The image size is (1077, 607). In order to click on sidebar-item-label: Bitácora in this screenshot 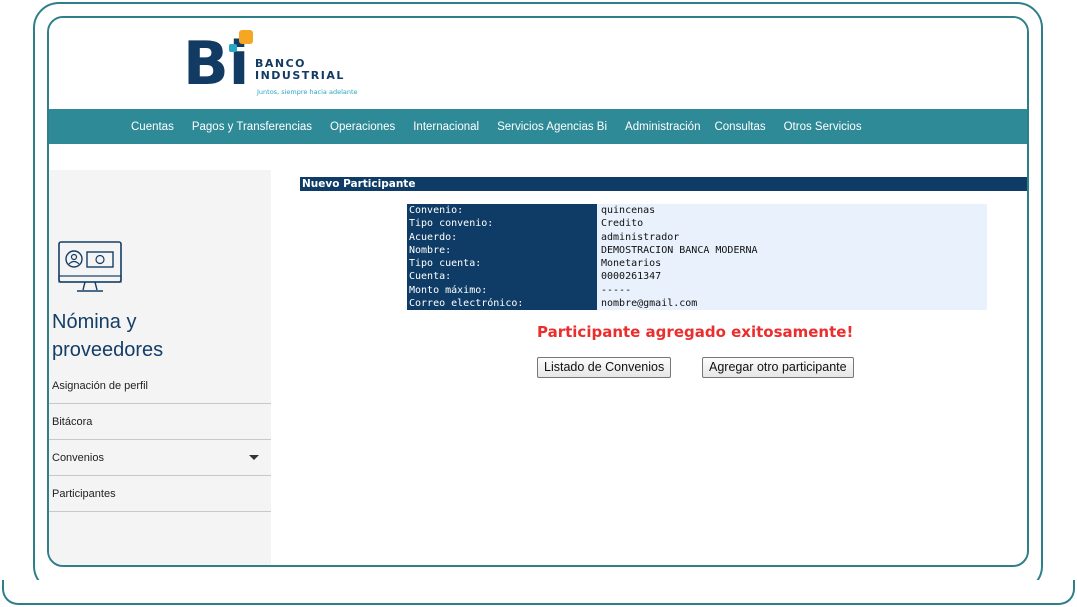, I will do `click(72, 421)`.